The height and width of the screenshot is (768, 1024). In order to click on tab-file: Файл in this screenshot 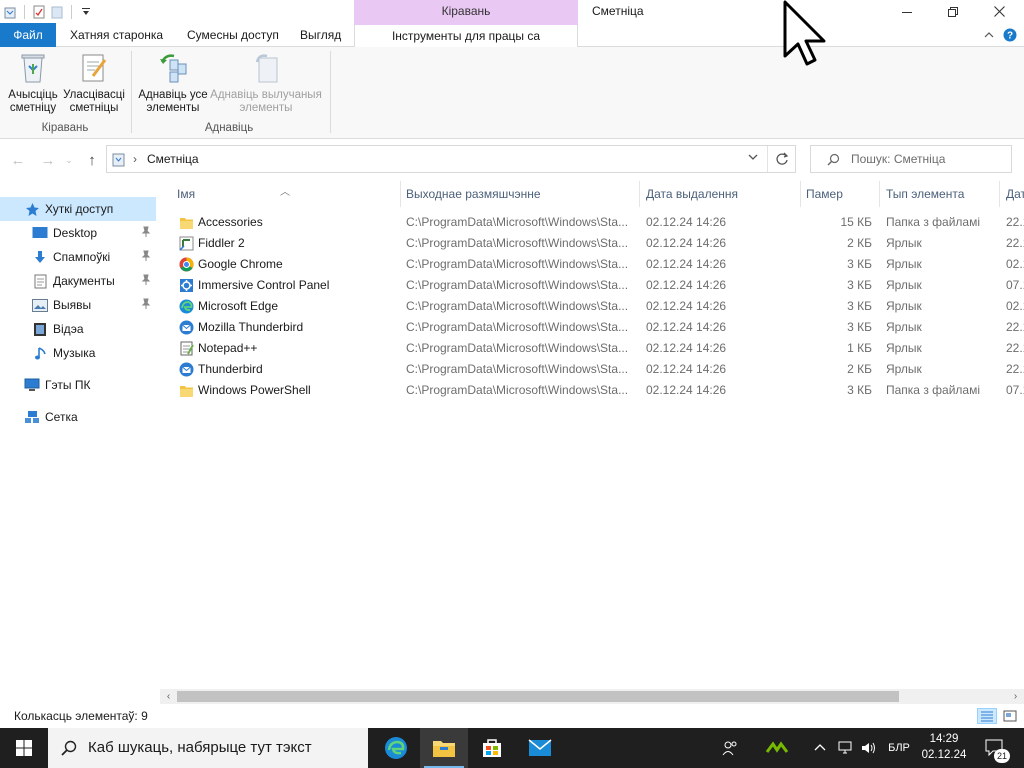, I will do `click(28, 35)`.